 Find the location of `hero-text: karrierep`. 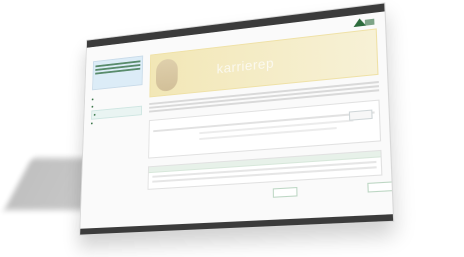

hero-text: karrierep is located at coordinates (245, 65).